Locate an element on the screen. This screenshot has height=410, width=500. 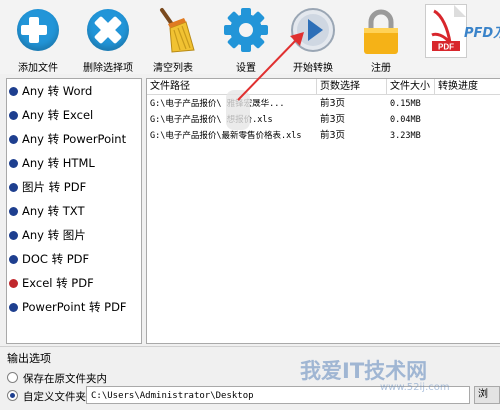
divider is located at coordinates (250, 346).